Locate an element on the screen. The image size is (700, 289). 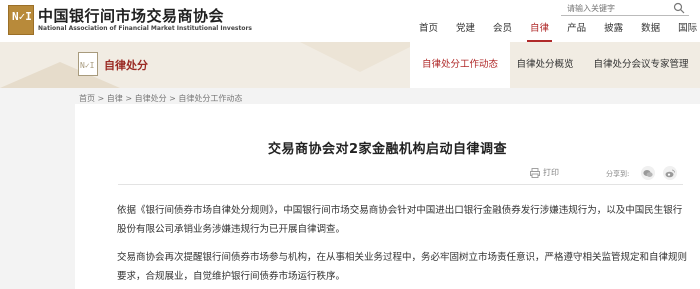
weibo-icon is located at coordinates (670, 173).